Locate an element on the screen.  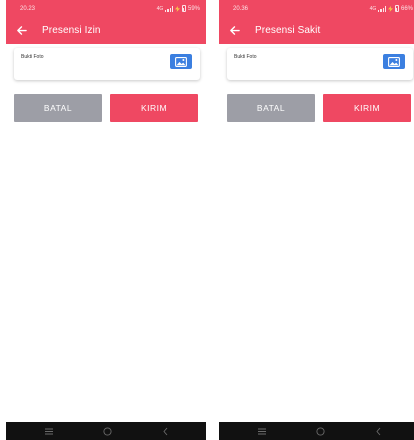
app-bar: 20.36 4G 66% Presensi Sakit is located at coordinates (316, 22).